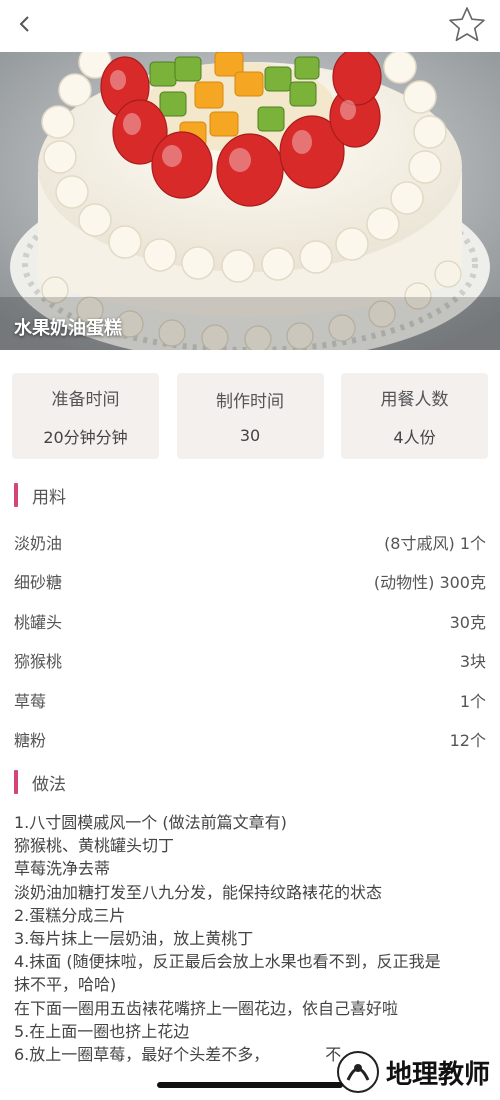  Describe the element at coordinates (250, 26) in the screenshot. I see `top-bar` at that location.